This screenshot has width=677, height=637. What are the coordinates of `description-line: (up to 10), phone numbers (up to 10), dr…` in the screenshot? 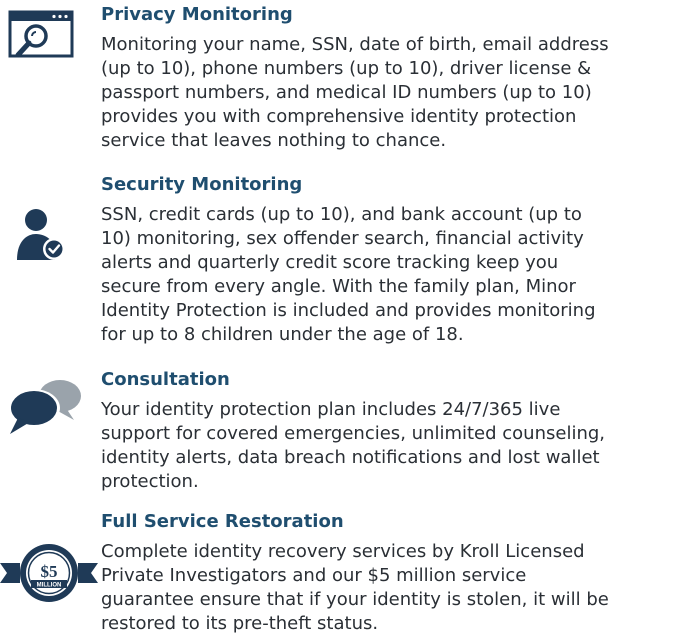 It's located at (346, 68).